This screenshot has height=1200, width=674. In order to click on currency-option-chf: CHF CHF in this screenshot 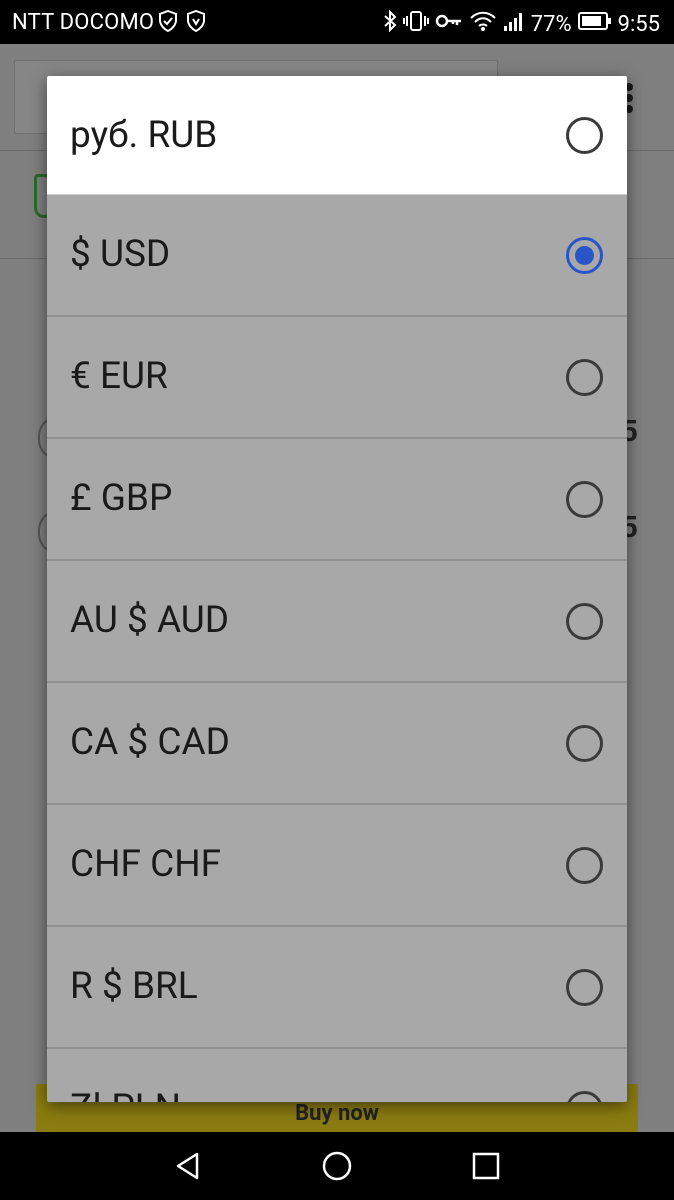, I will do `click(337, 866)`.